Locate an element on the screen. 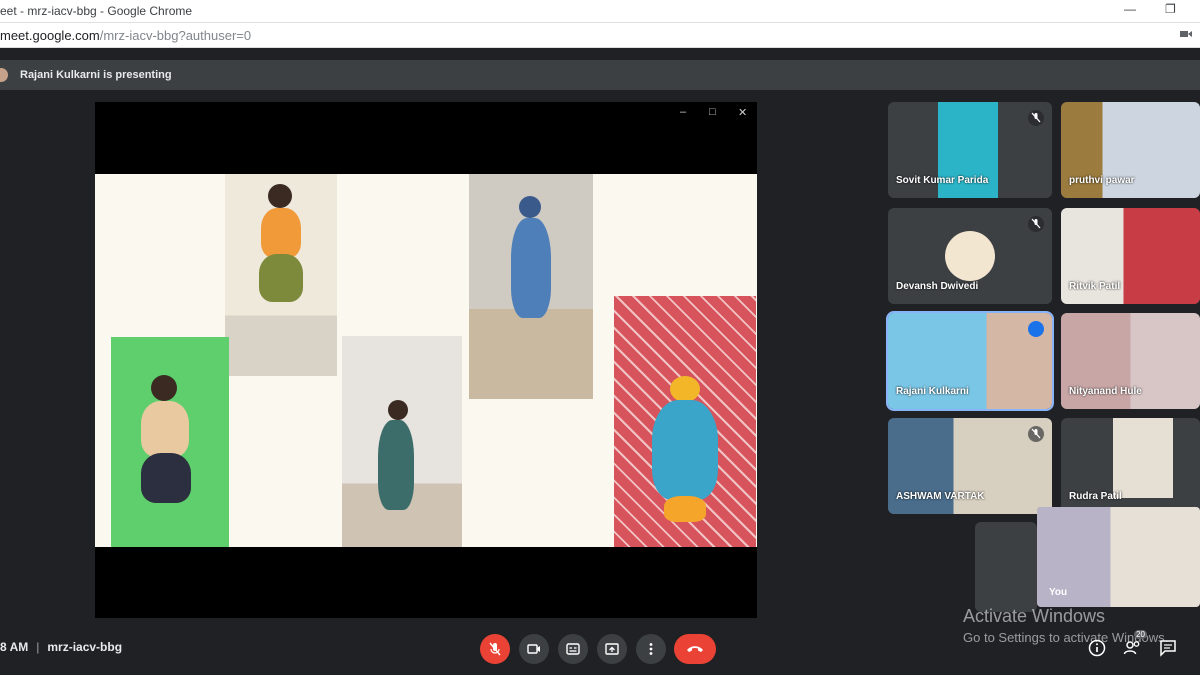 Image resolution: width=1200 pixels, height=675 pixels. participant-tile: ASHWAM VARTAK is located at coordinates (970, 466).